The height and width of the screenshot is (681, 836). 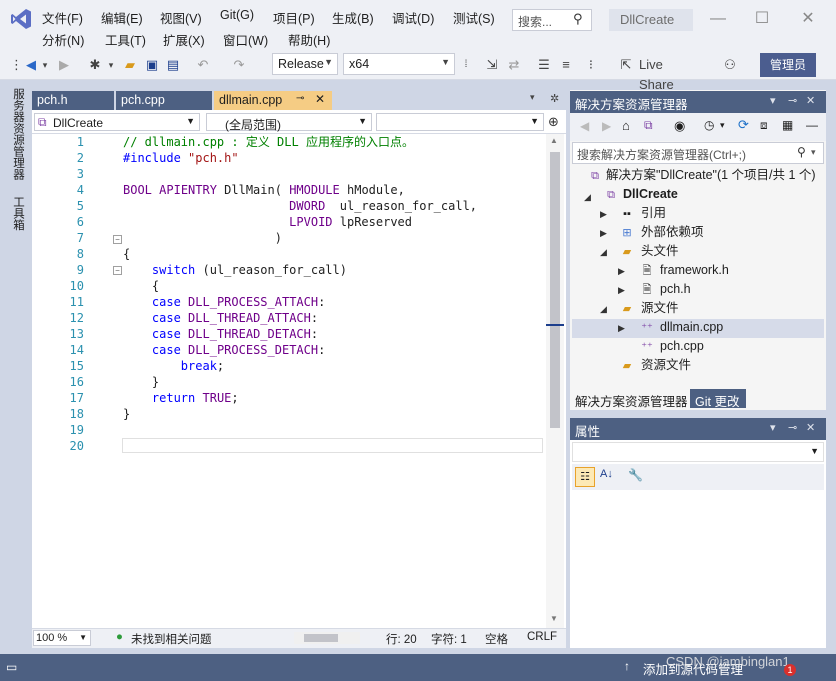 I want to click on menu-extensions: 扩展(X), so click(x=184, y=39).